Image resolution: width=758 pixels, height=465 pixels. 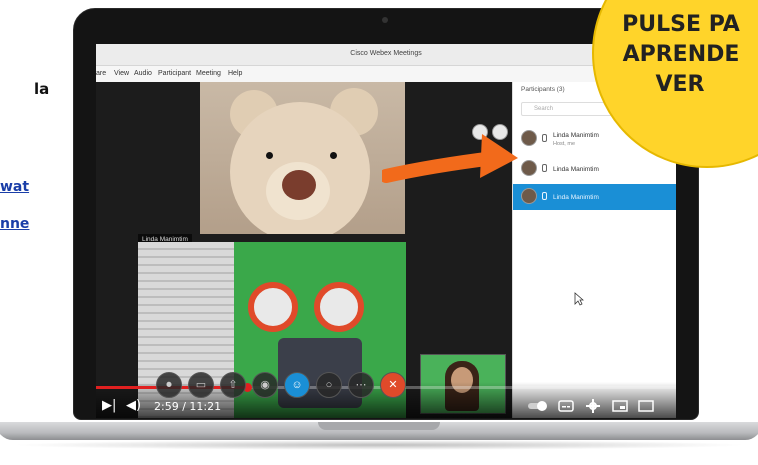 What do you see at coordinates (450, 158) in the screenshot?
I see `orange-arrow-icon` at bounding box center [450, 158].